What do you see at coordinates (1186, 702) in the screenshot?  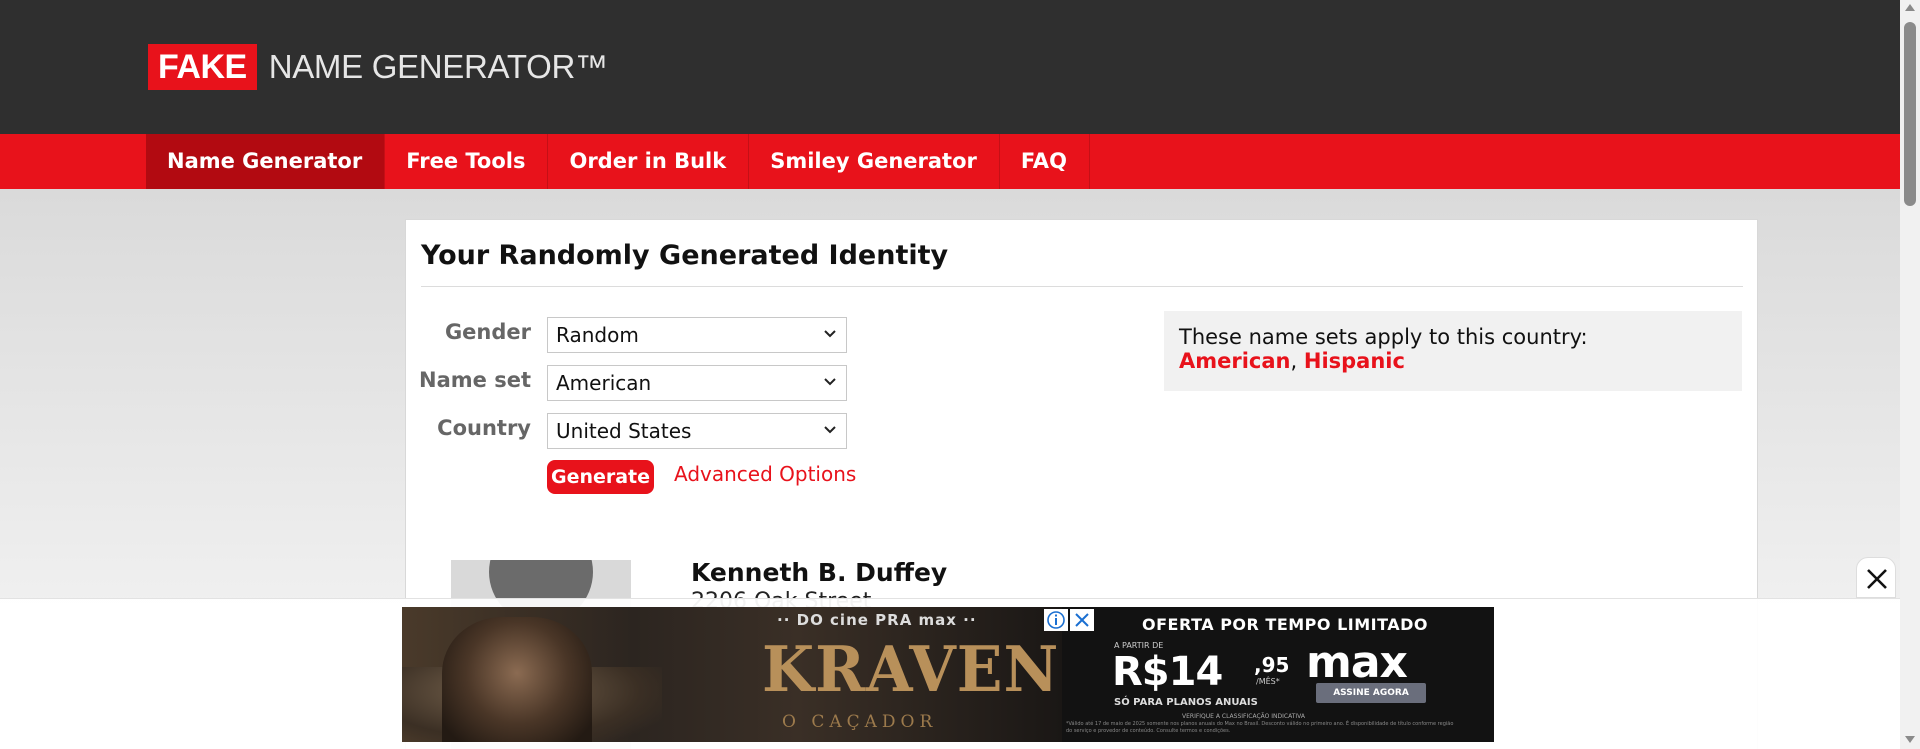 I see `ad-plan-note: SÓ PARA PLANOS ANUAIS` at bounding box center [1186, 702].